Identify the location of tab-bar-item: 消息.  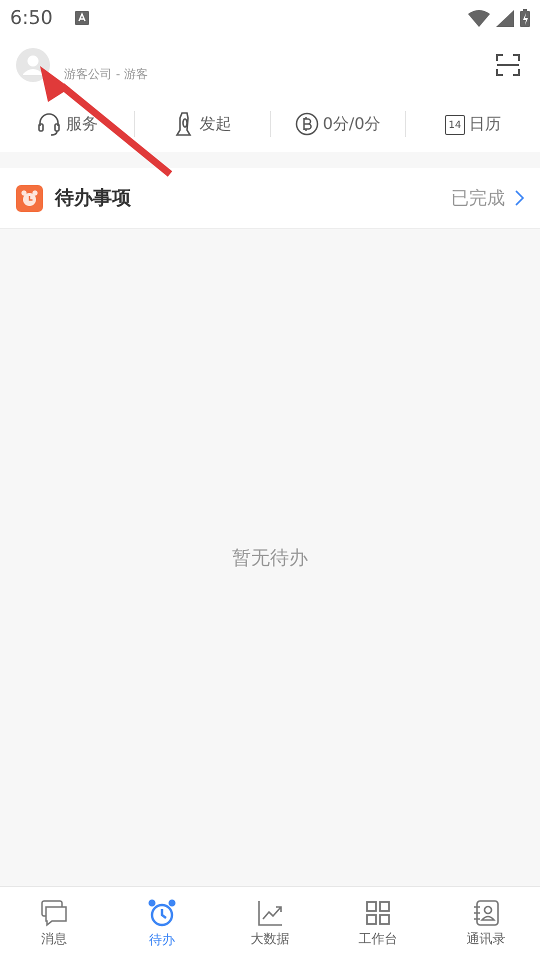
(54, 923).